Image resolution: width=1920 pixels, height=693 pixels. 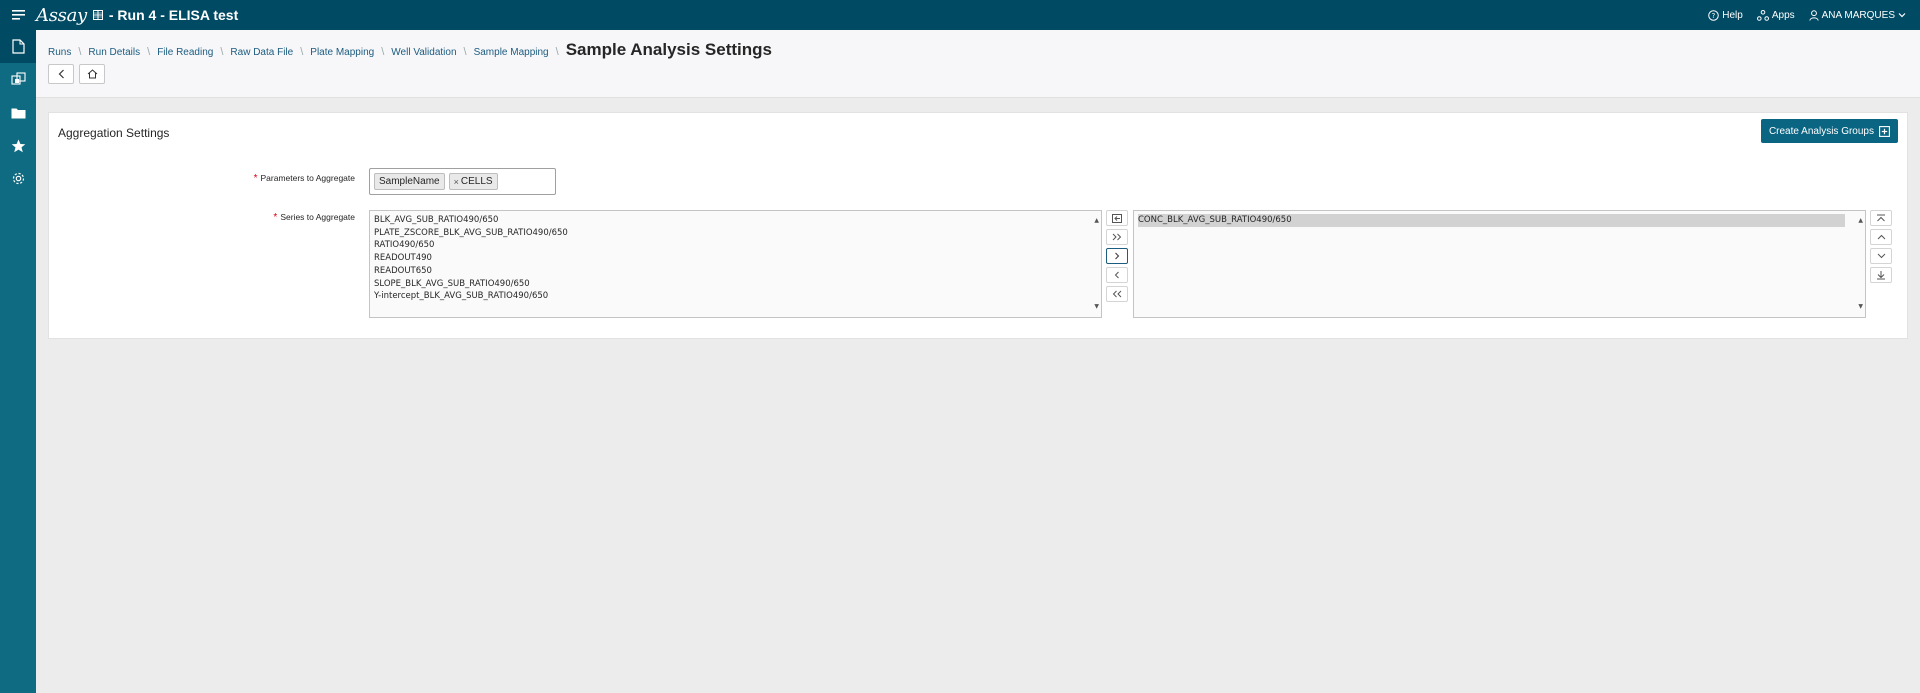 What do you see at coordinates (1732, 15) in the screenshot?
I see `help-label: Help` at bounding box center [1732, 15].